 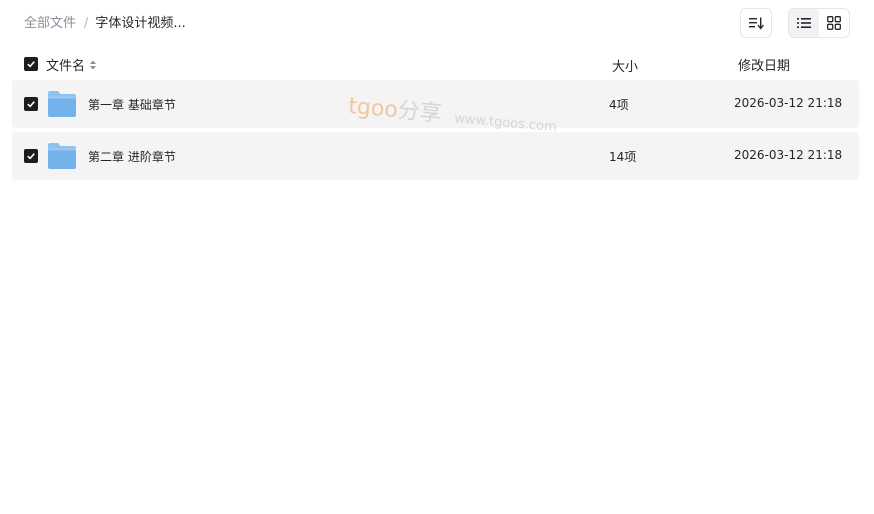 What do you see at coordinates (623, 157) in the screenshot?
I see `row-size: 14项` at bounding box center [623, 157].